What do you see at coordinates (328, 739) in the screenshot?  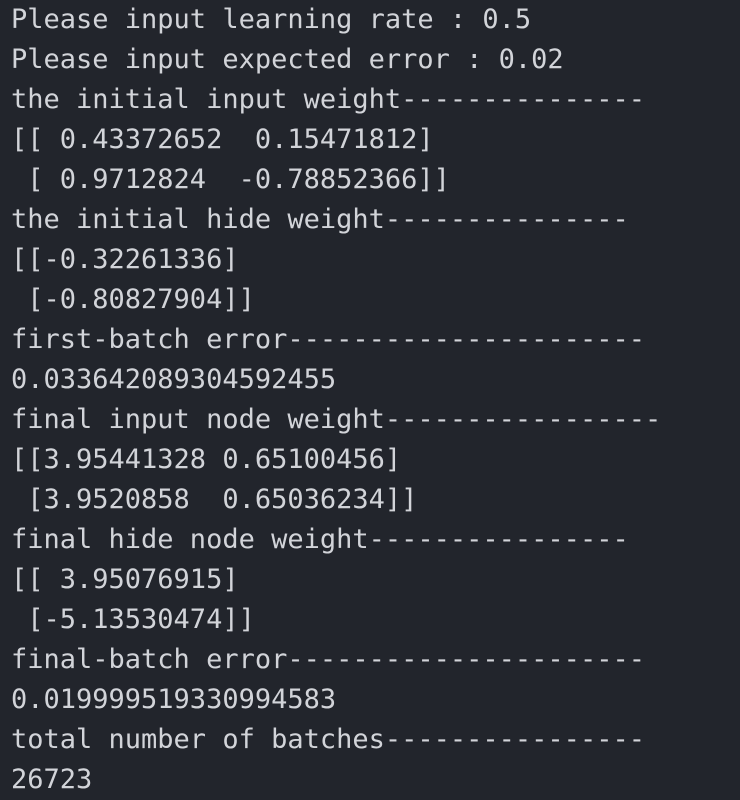 I see `terminal-line: total number of batches----------------` at bounding box center [328, 739].